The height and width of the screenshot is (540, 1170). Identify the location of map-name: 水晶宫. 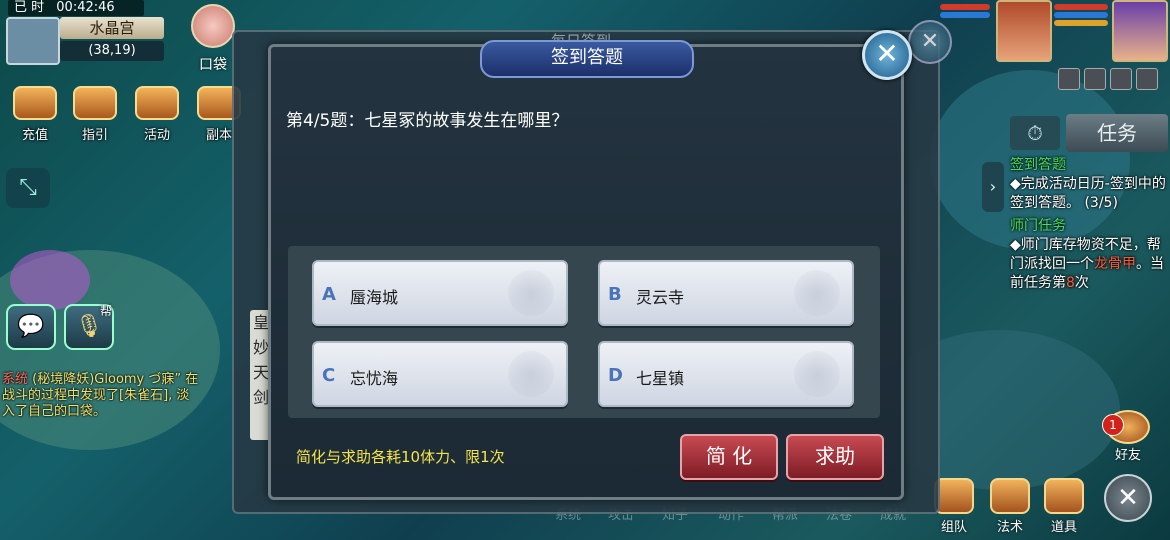
(112, 28).